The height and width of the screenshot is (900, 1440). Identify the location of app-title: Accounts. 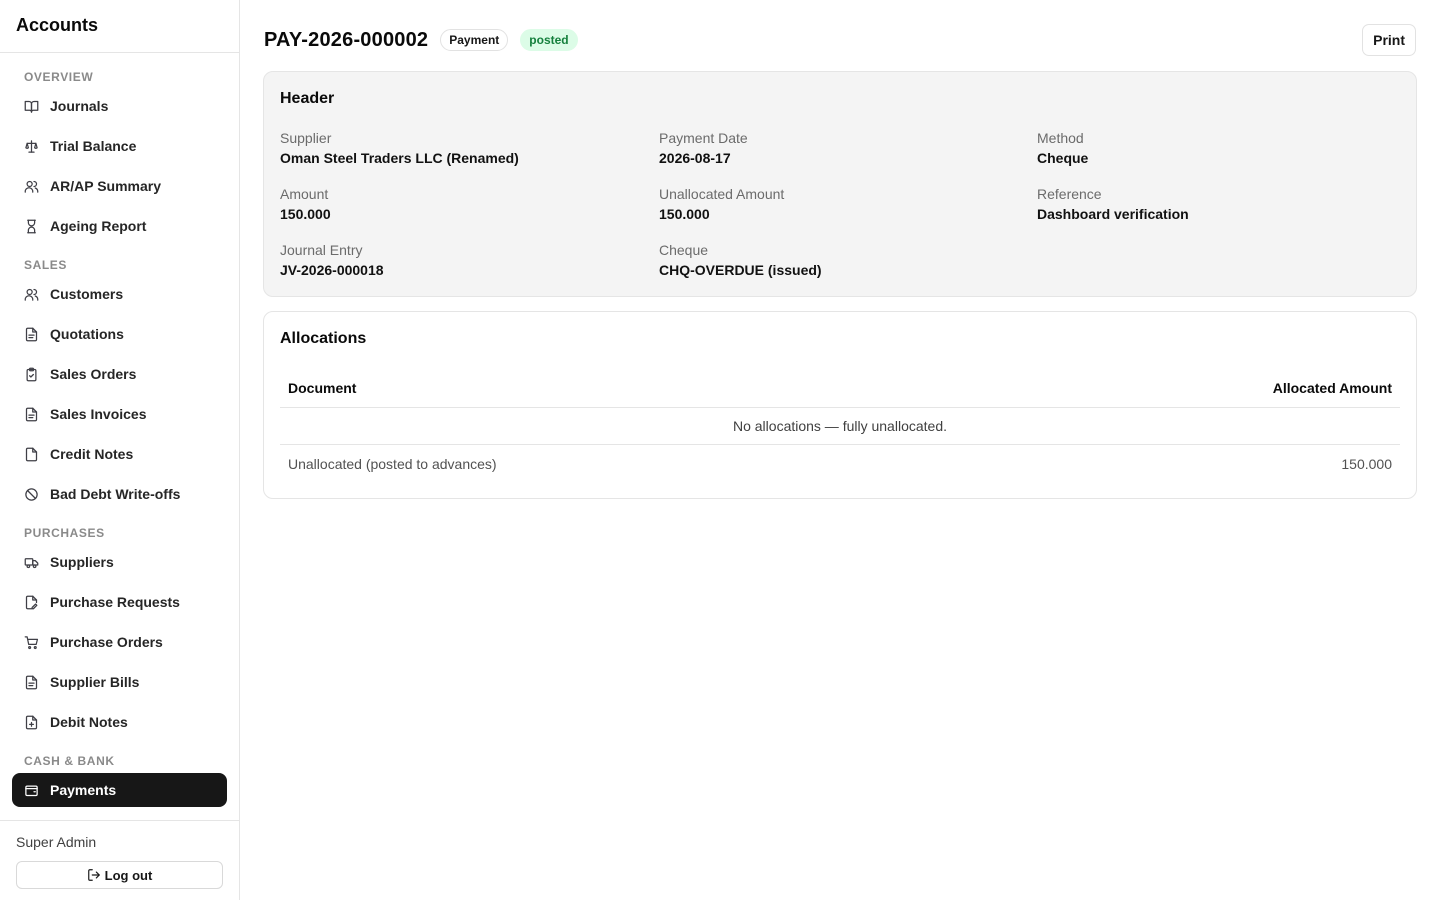
(119, 26).